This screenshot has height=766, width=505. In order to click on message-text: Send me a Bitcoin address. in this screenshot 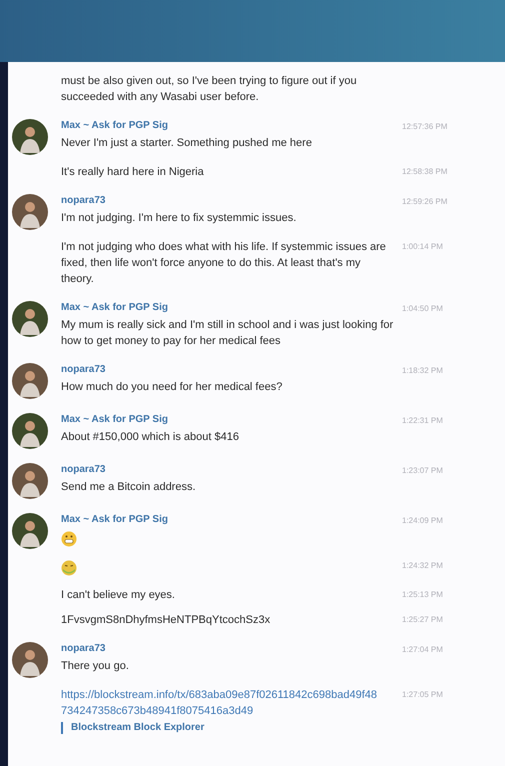, I will do `click(129, 487)`.